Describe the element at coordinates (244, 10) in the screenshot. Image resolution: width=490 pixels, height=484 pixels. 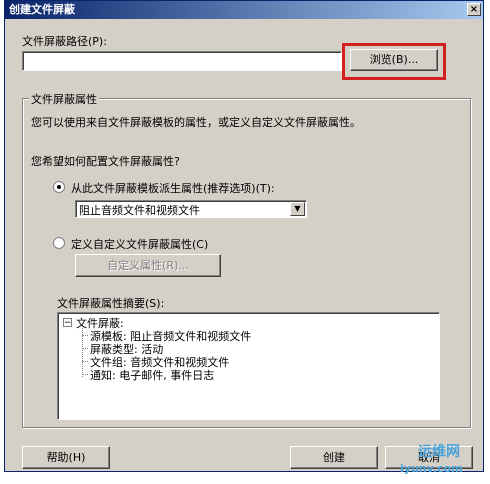
I see `title-bar: 创建文件屏蔽` at that location.